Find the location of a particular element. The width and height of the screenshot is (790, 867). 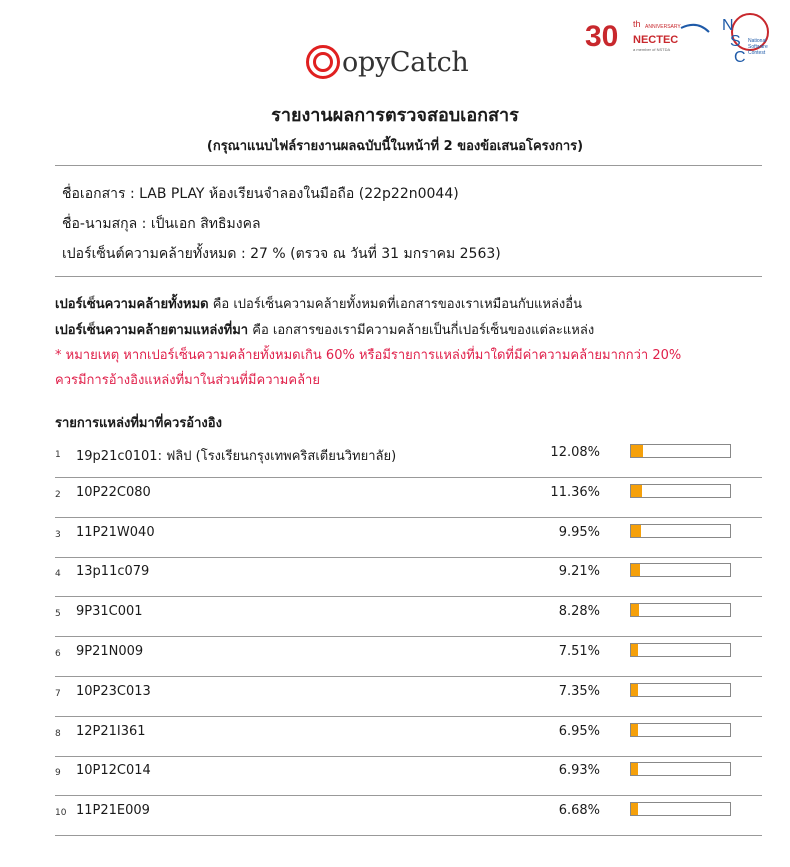

copycatch-logo: opyCatch is located at coordinates (387, 62).